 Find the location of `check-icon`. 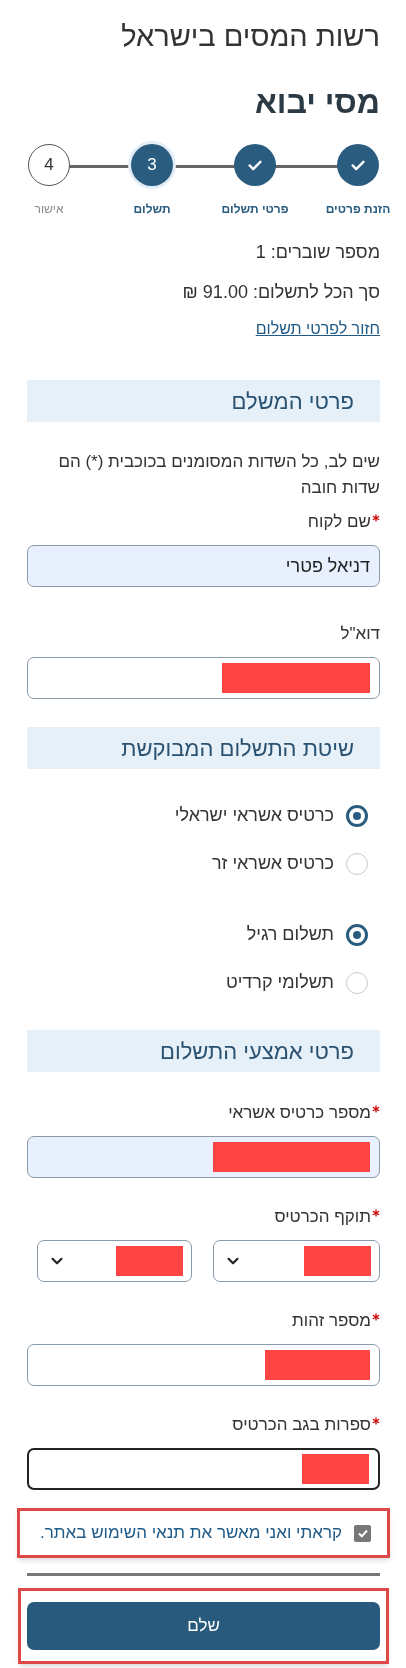

check-icon is located at coordinates (362, 1533).